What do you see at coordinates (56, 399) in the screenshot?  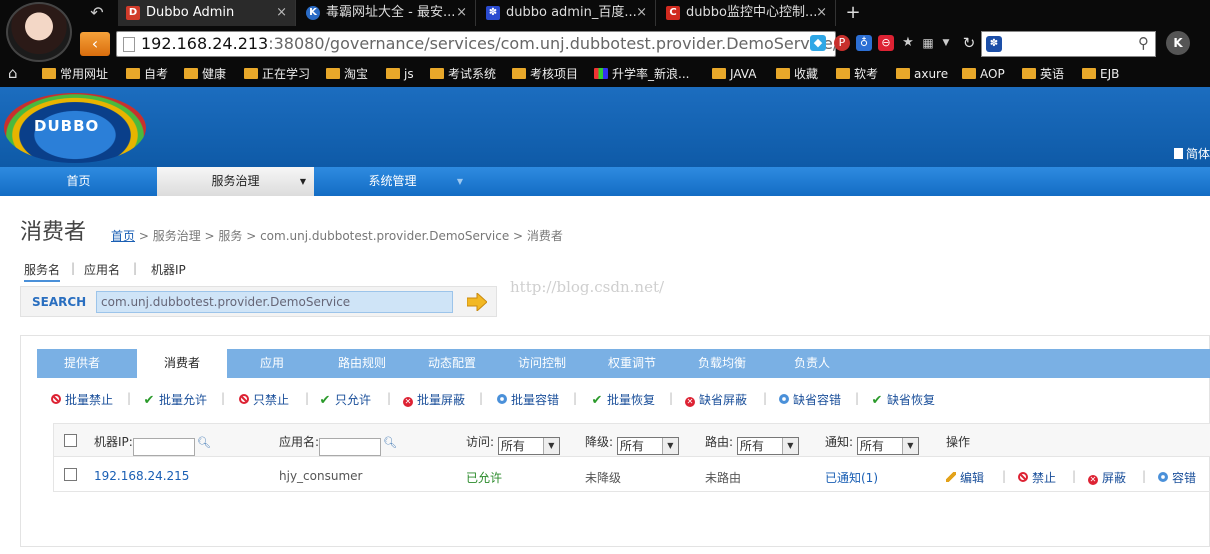 I see `ban-icon` at bounding box center [56, 399].